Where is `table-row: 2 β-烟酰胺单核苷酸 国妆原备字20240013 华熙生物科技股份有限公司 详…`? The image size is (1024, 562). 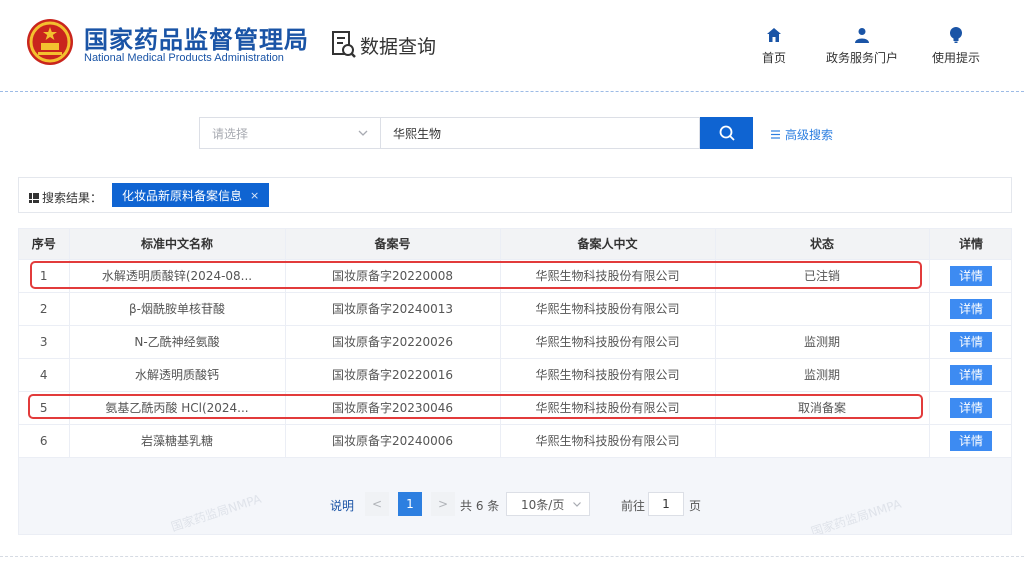 table-row: 2 β-烟酰胺单核苷酸 国妆原备字20240013 华熙生物科技股份有限公司 详… is located at coordinates (515, 309).